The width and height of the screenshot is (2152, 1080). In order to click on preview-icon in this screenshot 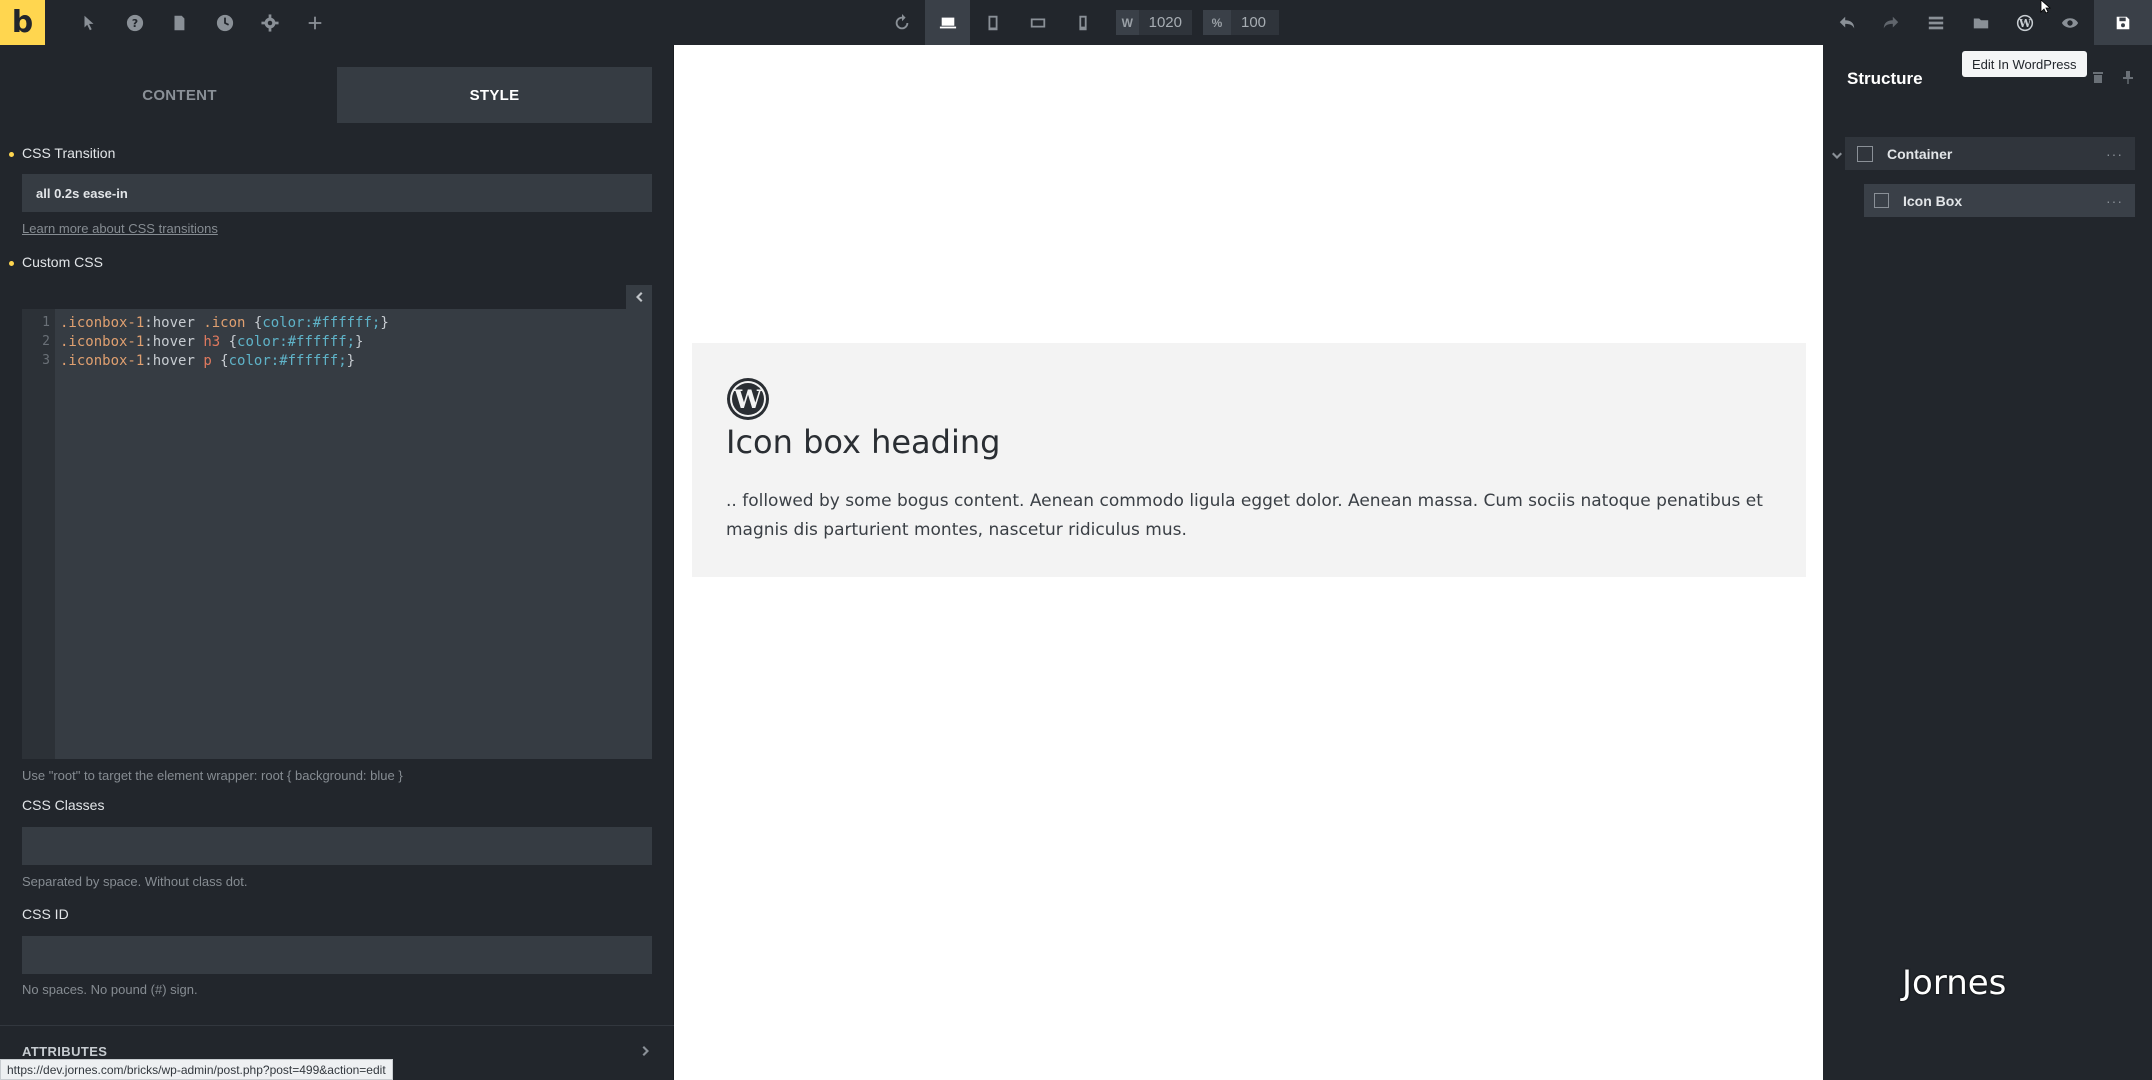, I will do `click(2070, 23)`.